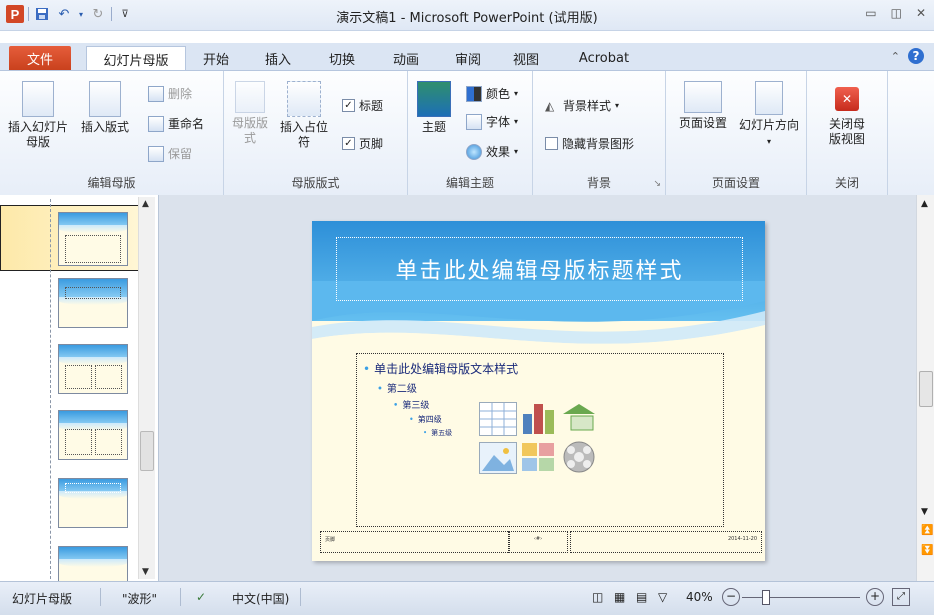 This screenshot has height=615, width=934. Describe the element at coordinates (598, 183) in the screenshot. I see `group-label-background: 背景` at that location.